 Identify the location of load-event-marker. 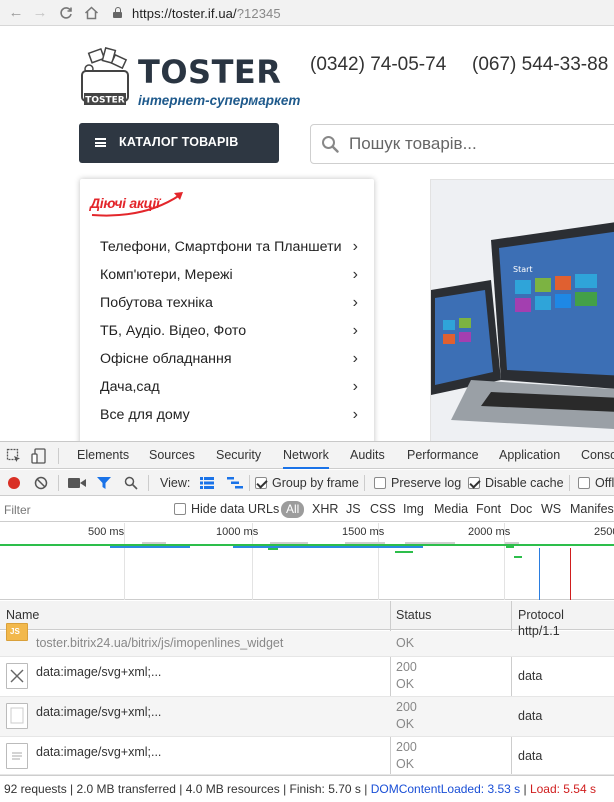
(570, 574).